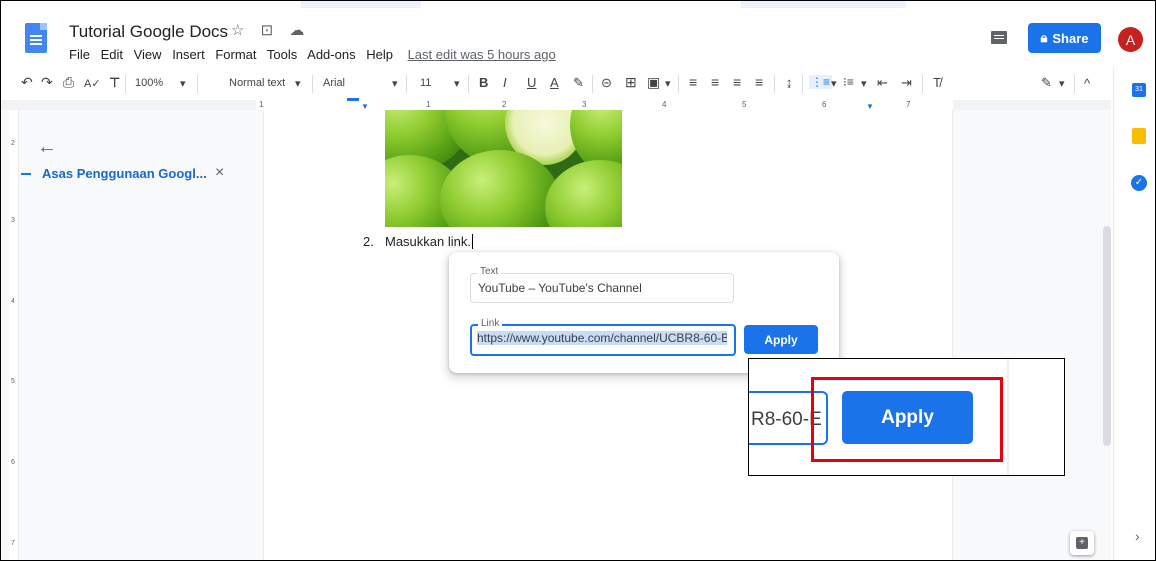  What do you see at coordinates (114, 83) in the screenshot?
I see `paint-format-icon: ⊤` at bounding box center [114, 83].